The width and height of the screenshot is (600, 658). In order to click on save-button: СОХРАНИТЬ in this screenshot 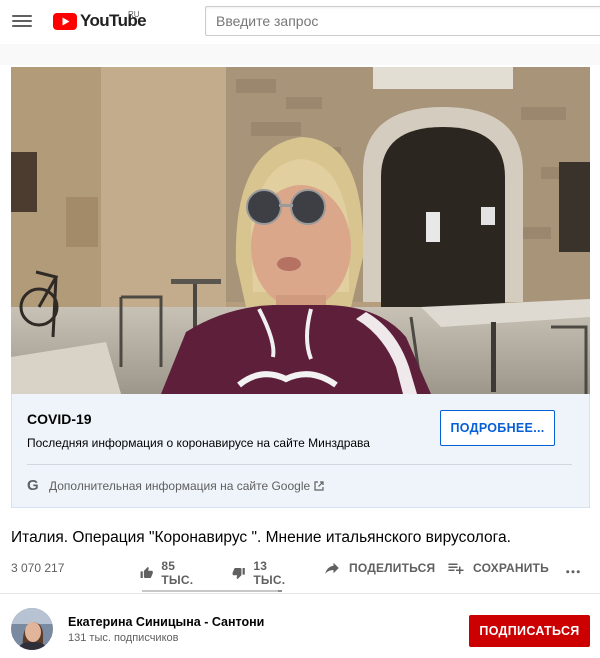, I will do `click(498, 568)`.